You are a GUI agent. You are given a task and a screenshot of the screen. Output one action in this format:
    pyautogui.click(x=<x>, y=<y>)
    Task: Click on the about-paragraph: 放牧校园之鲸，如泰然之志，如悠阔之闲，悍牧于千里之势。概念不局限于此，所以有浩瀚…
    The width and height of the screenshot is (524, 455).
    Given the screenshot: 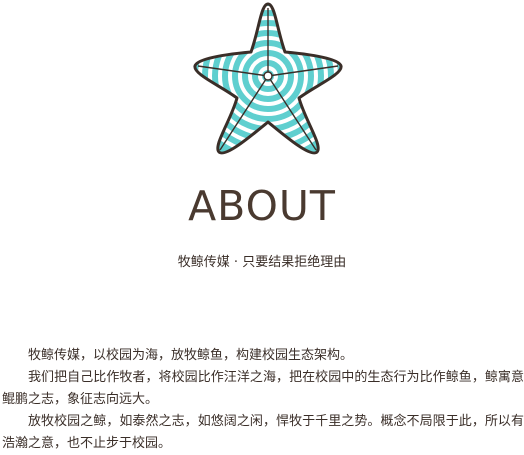 What is the action you would take?
    pyautogui.click(x=263, y=432)
    